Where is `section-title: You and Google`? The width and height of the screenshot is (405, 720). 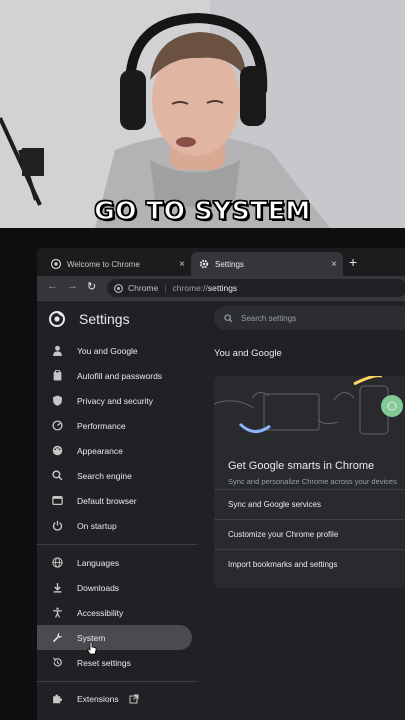 section-title: You and Google is located at coordinates (248, 353).